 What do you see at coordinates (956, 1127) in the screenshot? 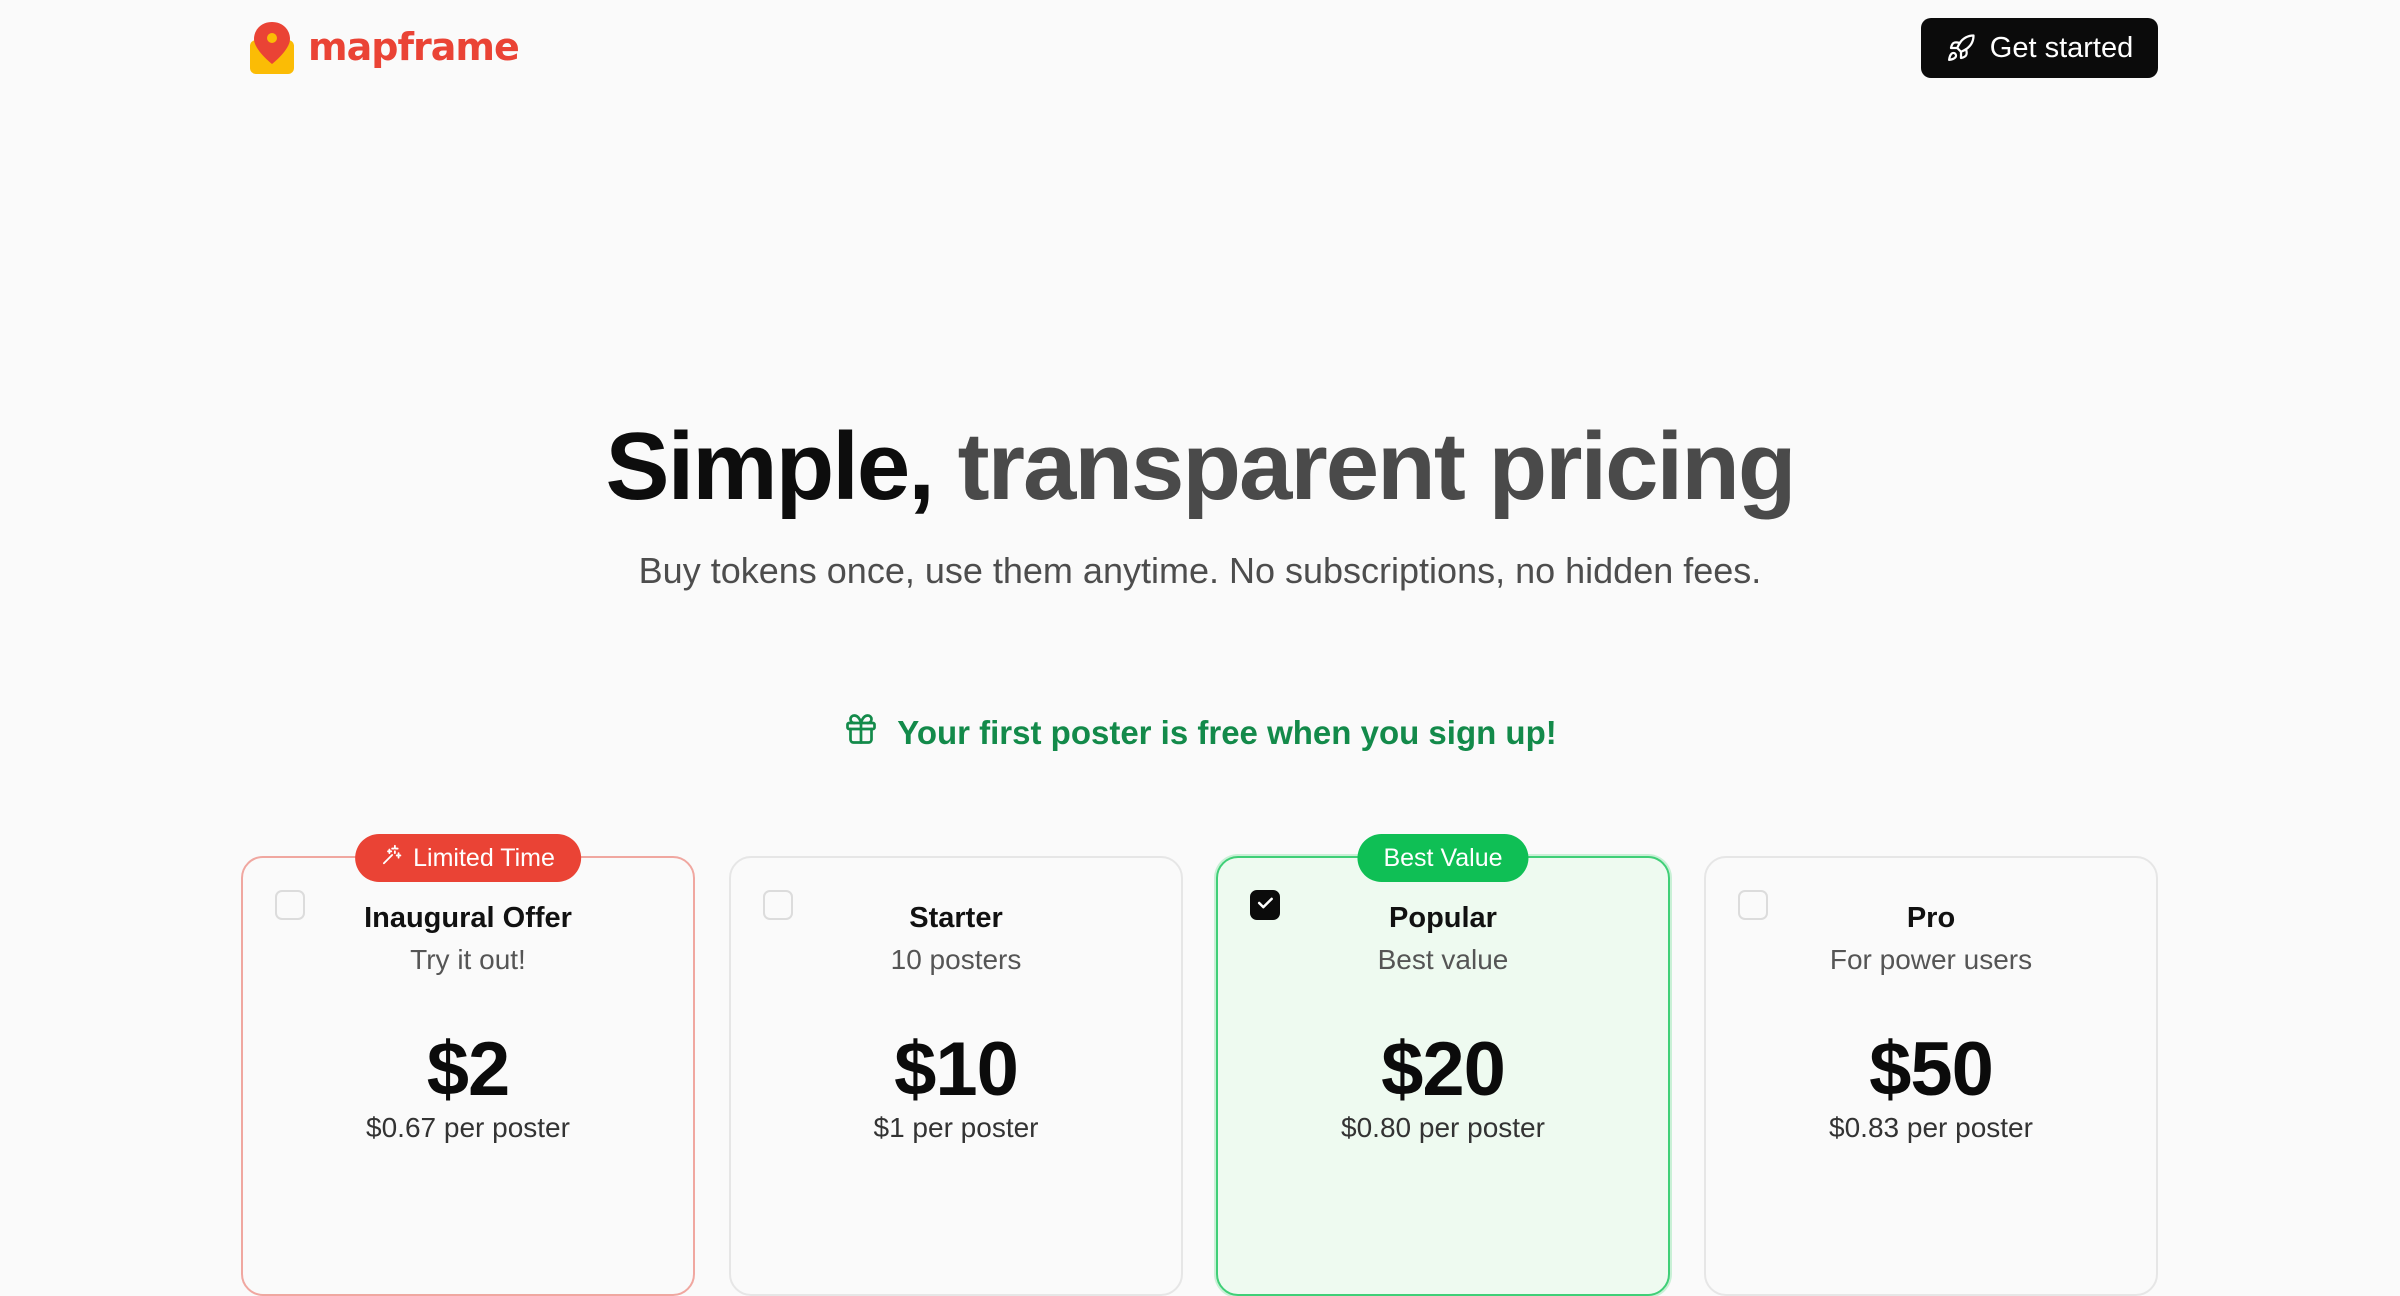
I see `plan-price-per-poster: $1 per poster` at bounding box center [956, 1127].